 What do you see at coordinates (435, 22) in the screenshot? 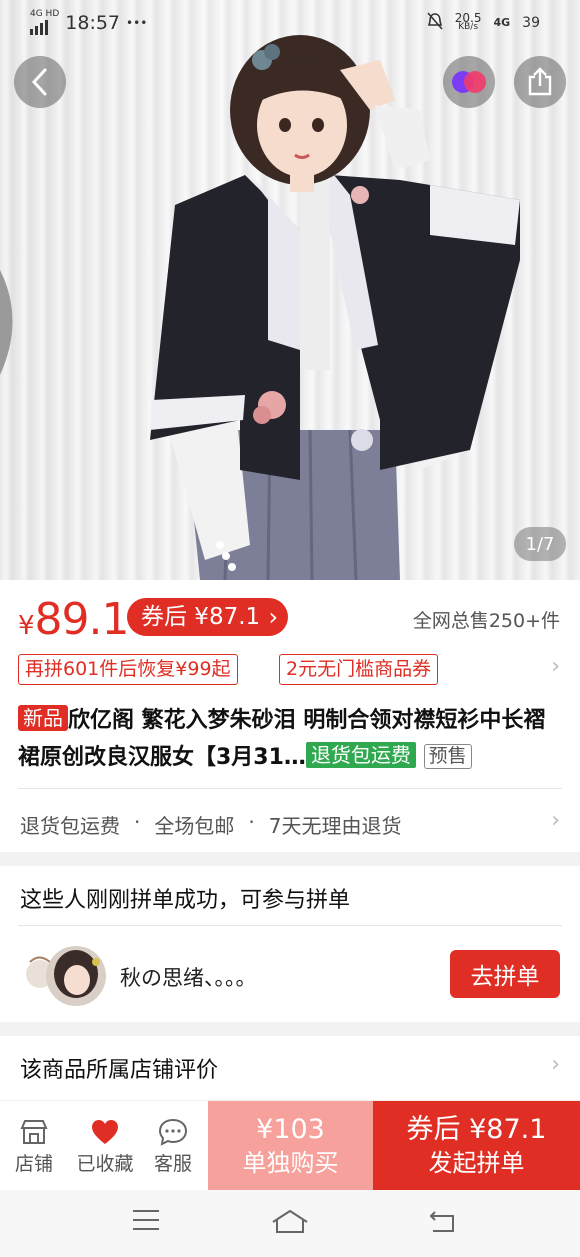
I see `mute-icon` at bounding box center [435, 22].